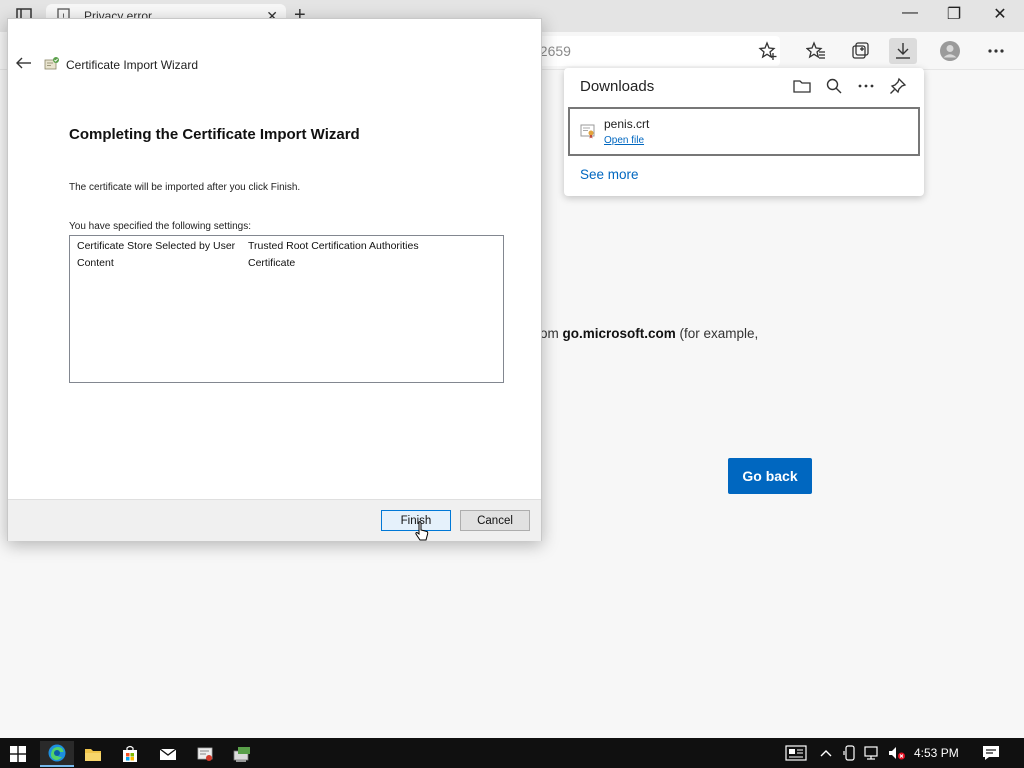 The image size is (1024, 768). What do you see at coordinates (512, 753) in the screenshot?
I see `taskbar: 4:53 PM` at bounding box center [512, 753].